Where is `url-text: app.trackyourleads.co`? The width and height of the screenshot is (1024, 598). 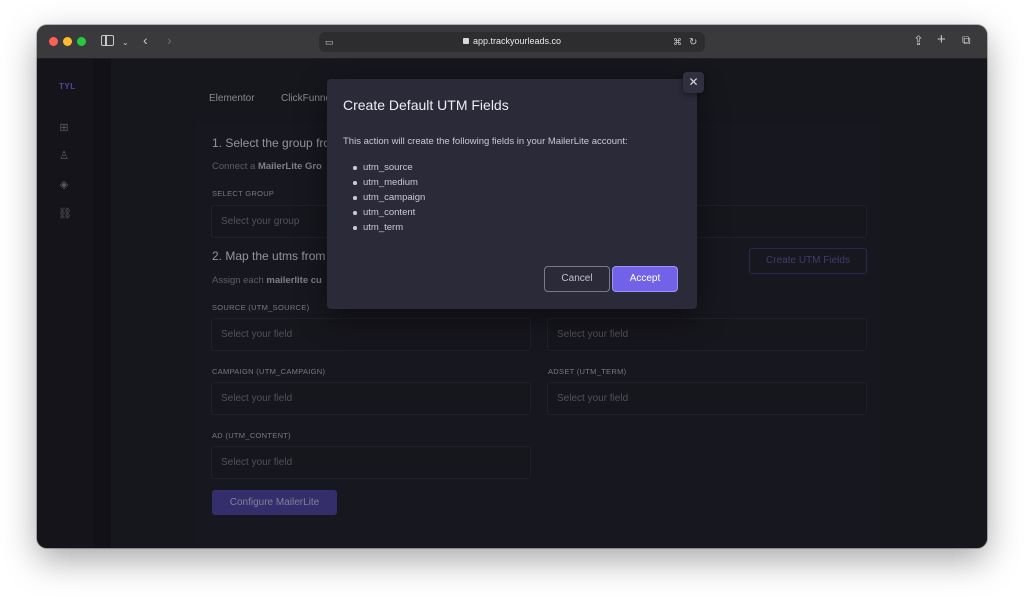
url-text: app.trackyourleads.co is located at coordinates (517, 41).